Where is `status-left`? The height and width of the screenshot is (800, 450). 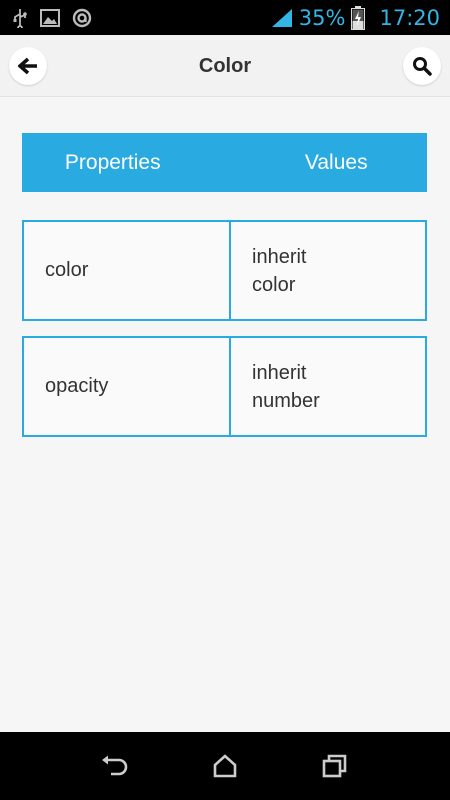 status-left is located at coordinates (52, 18).